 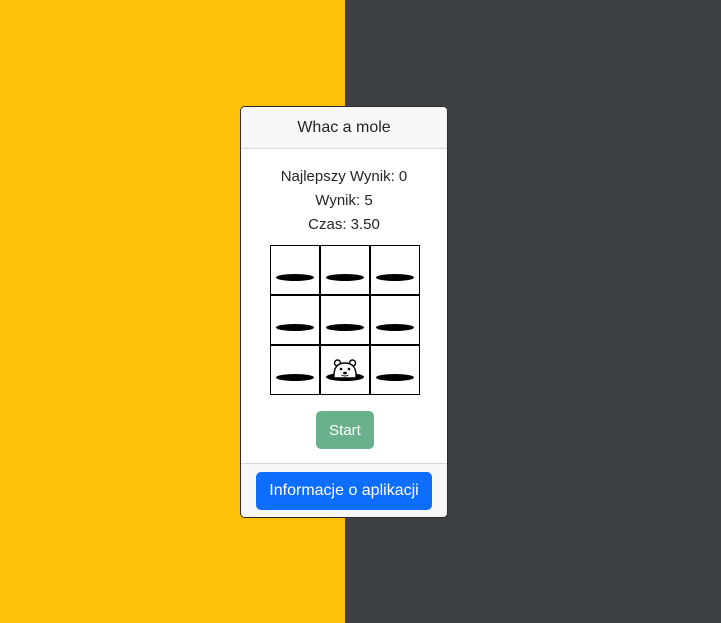 I want to click on game-title: Whac a mole, so click(x=344, y=128).